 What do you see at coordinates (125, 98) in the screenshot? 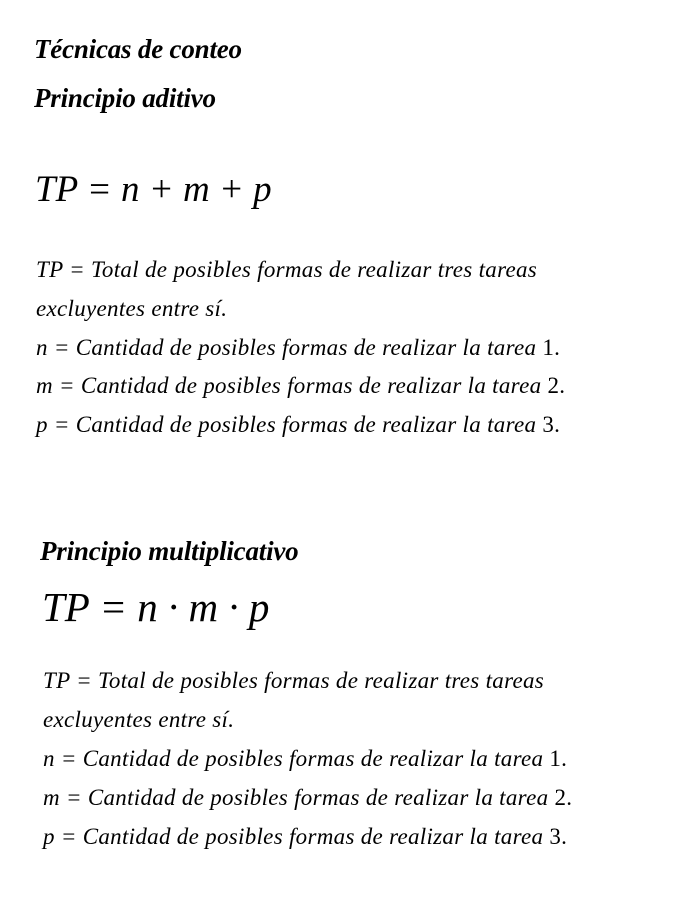
I see `additive-principle-heading: Principio aditivo` at bounding box center [125, 98].